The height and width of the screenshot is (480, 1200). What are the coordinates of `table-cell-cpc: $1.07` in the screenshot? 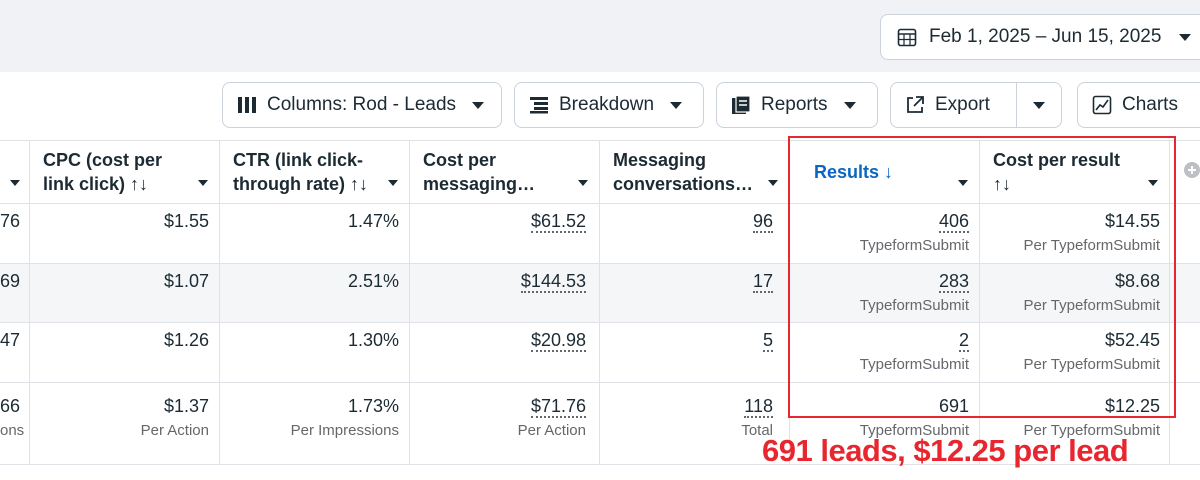 It's located at (186, 281).